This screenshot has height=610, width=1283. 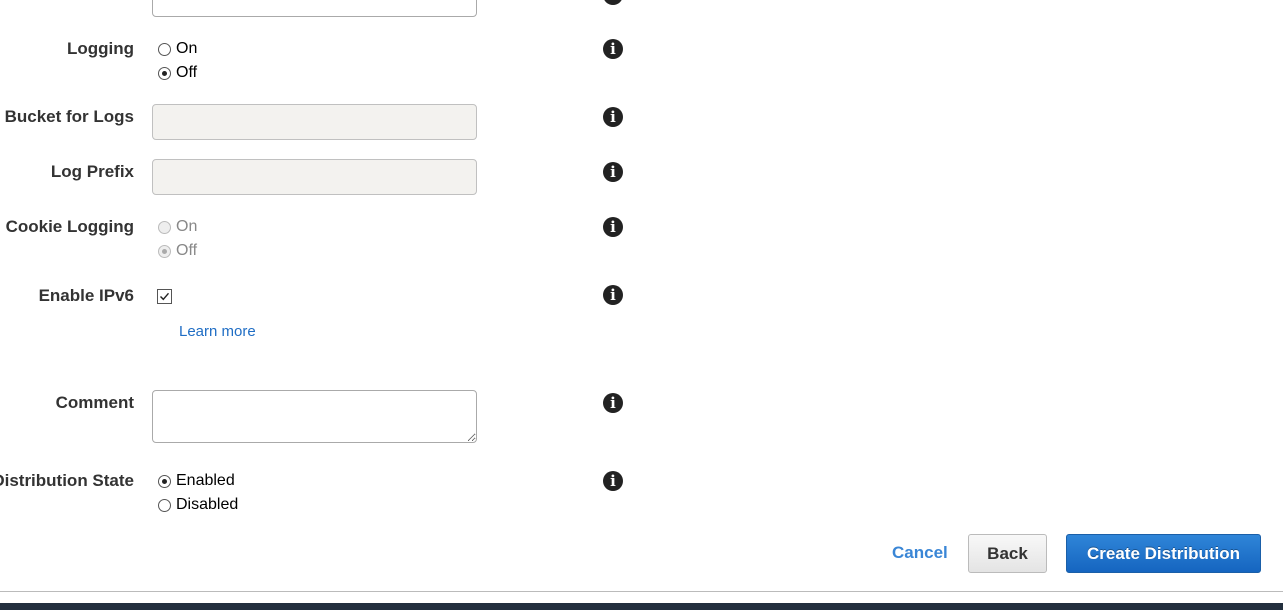 What do you see at coordinates (641, 591) in the screenshot?
I see `divider` at bounding box center [641, 591].